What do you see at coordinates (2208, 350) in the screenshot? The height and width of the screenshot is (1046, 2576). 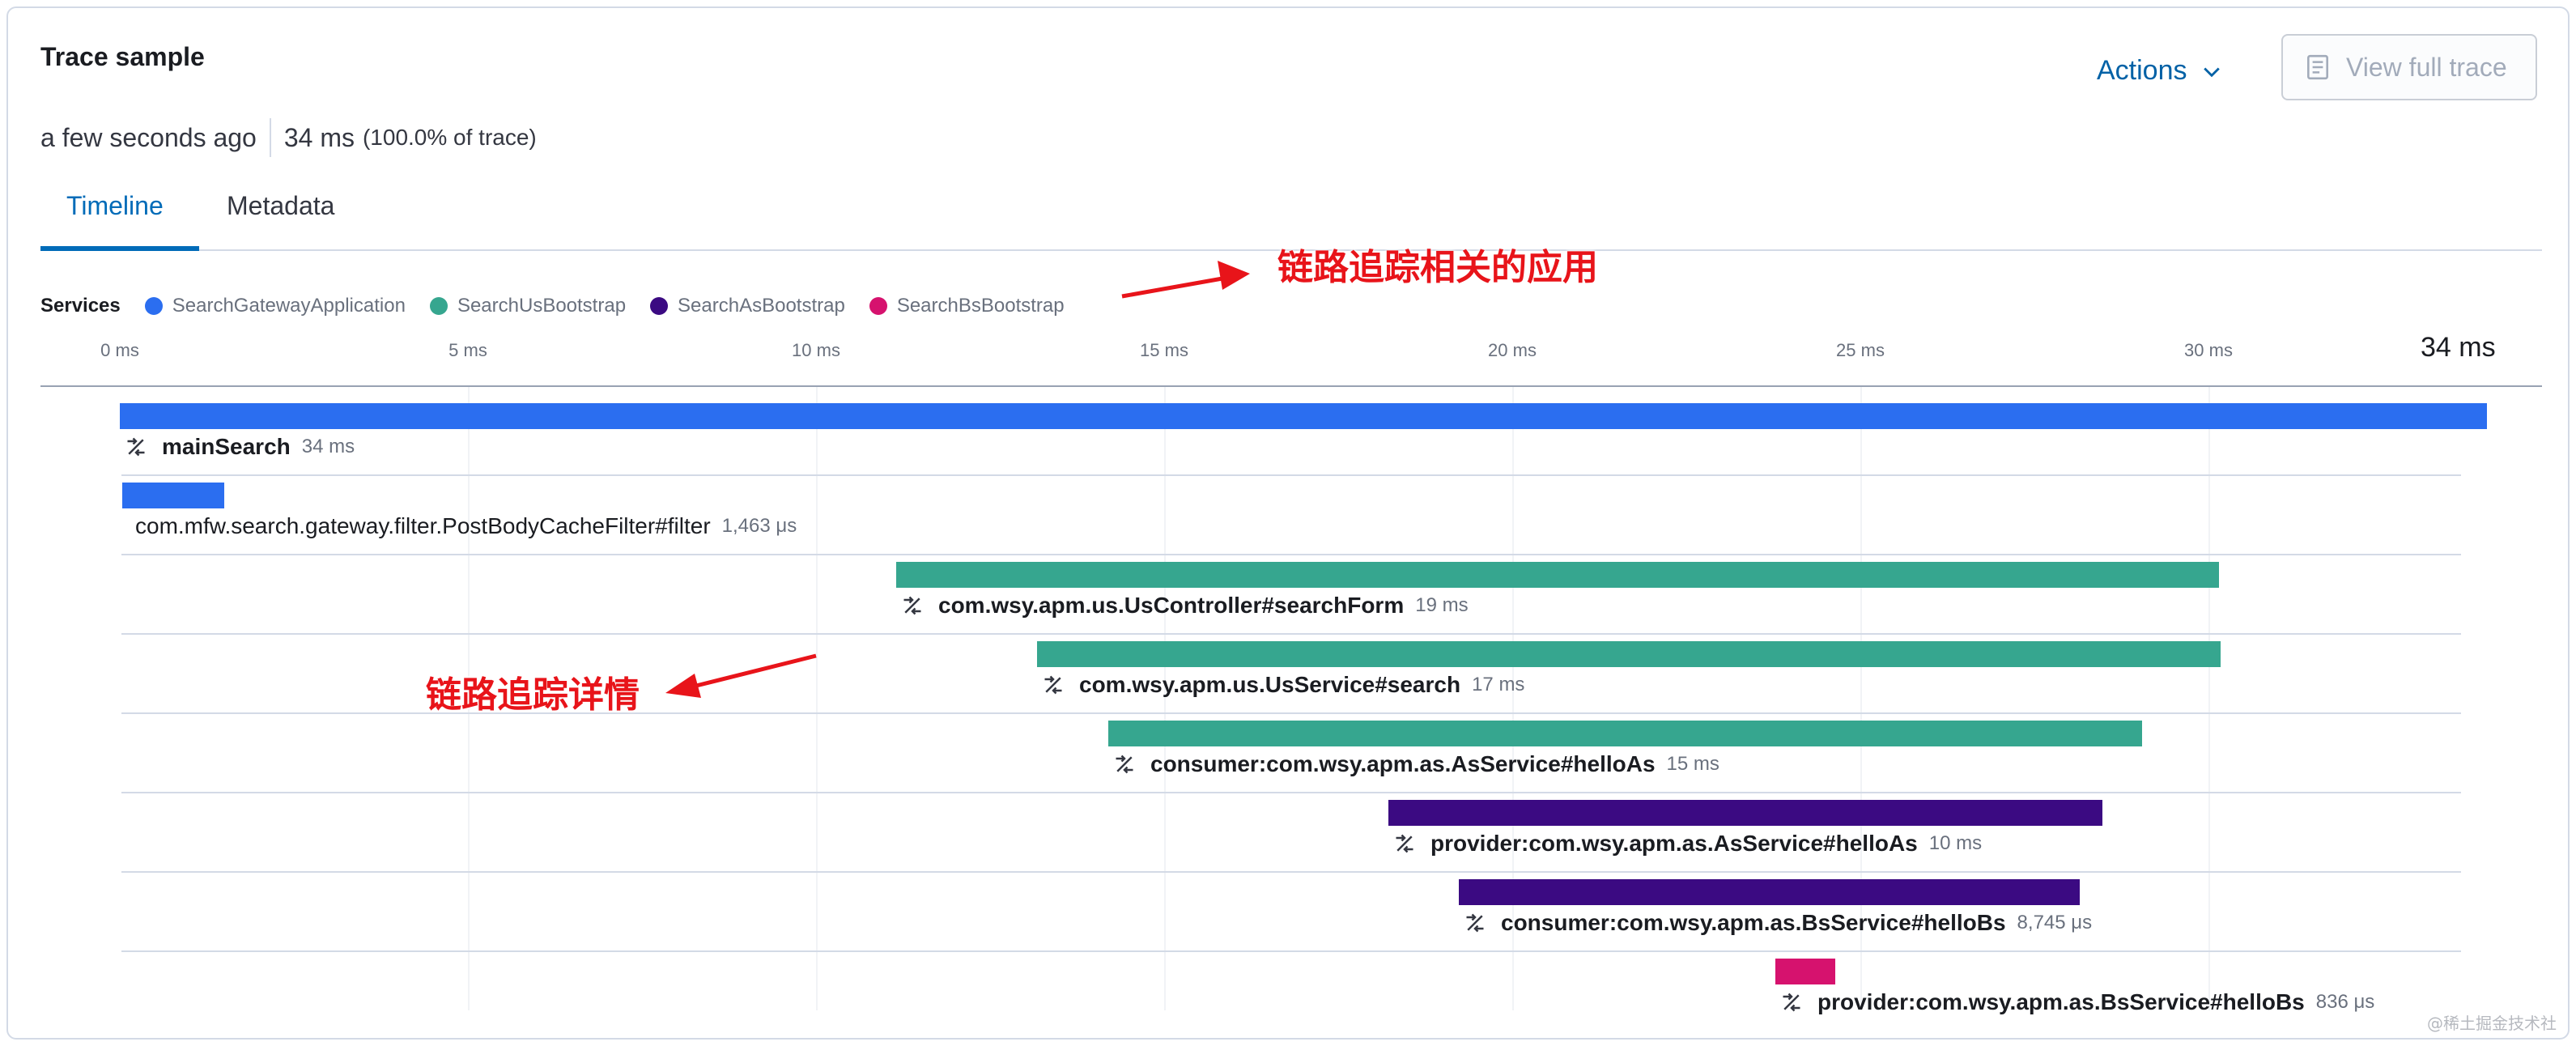 I see `axis-tick: 30 ms` at bounding box center [2208, 350].